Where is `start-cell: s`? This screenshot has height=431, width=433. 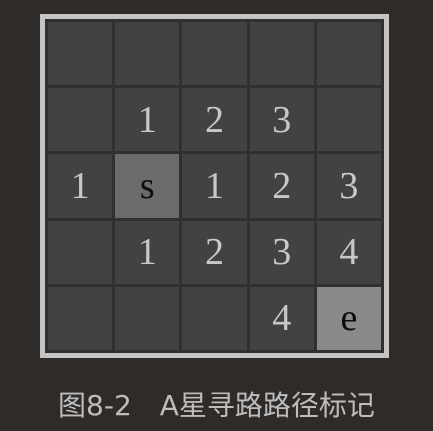
start-cell: s is located at coordinates (147, 186).